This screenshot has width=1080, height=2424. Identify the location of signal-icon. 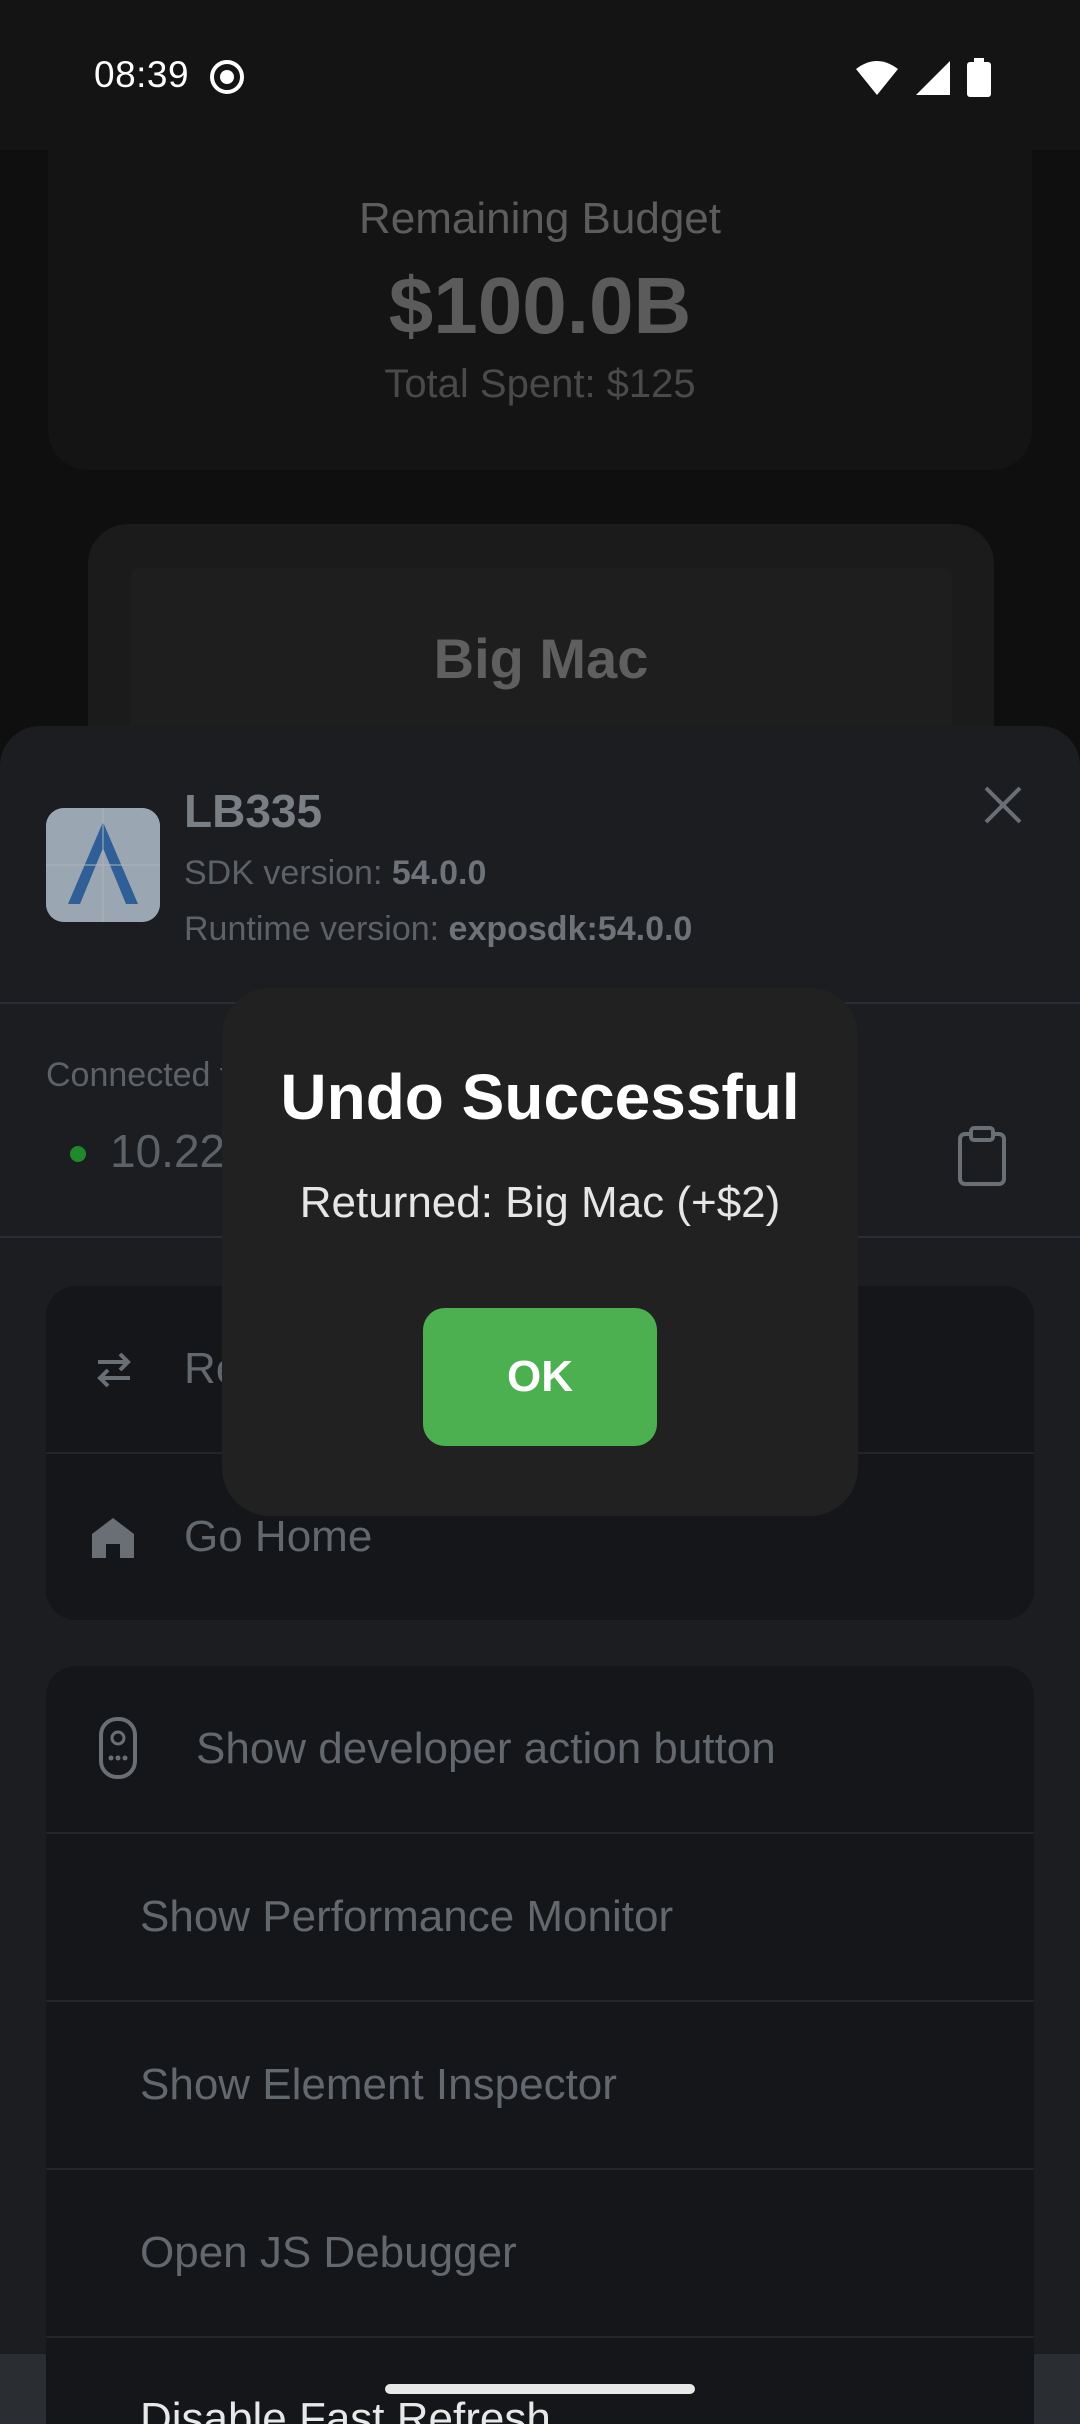
(933, 78).